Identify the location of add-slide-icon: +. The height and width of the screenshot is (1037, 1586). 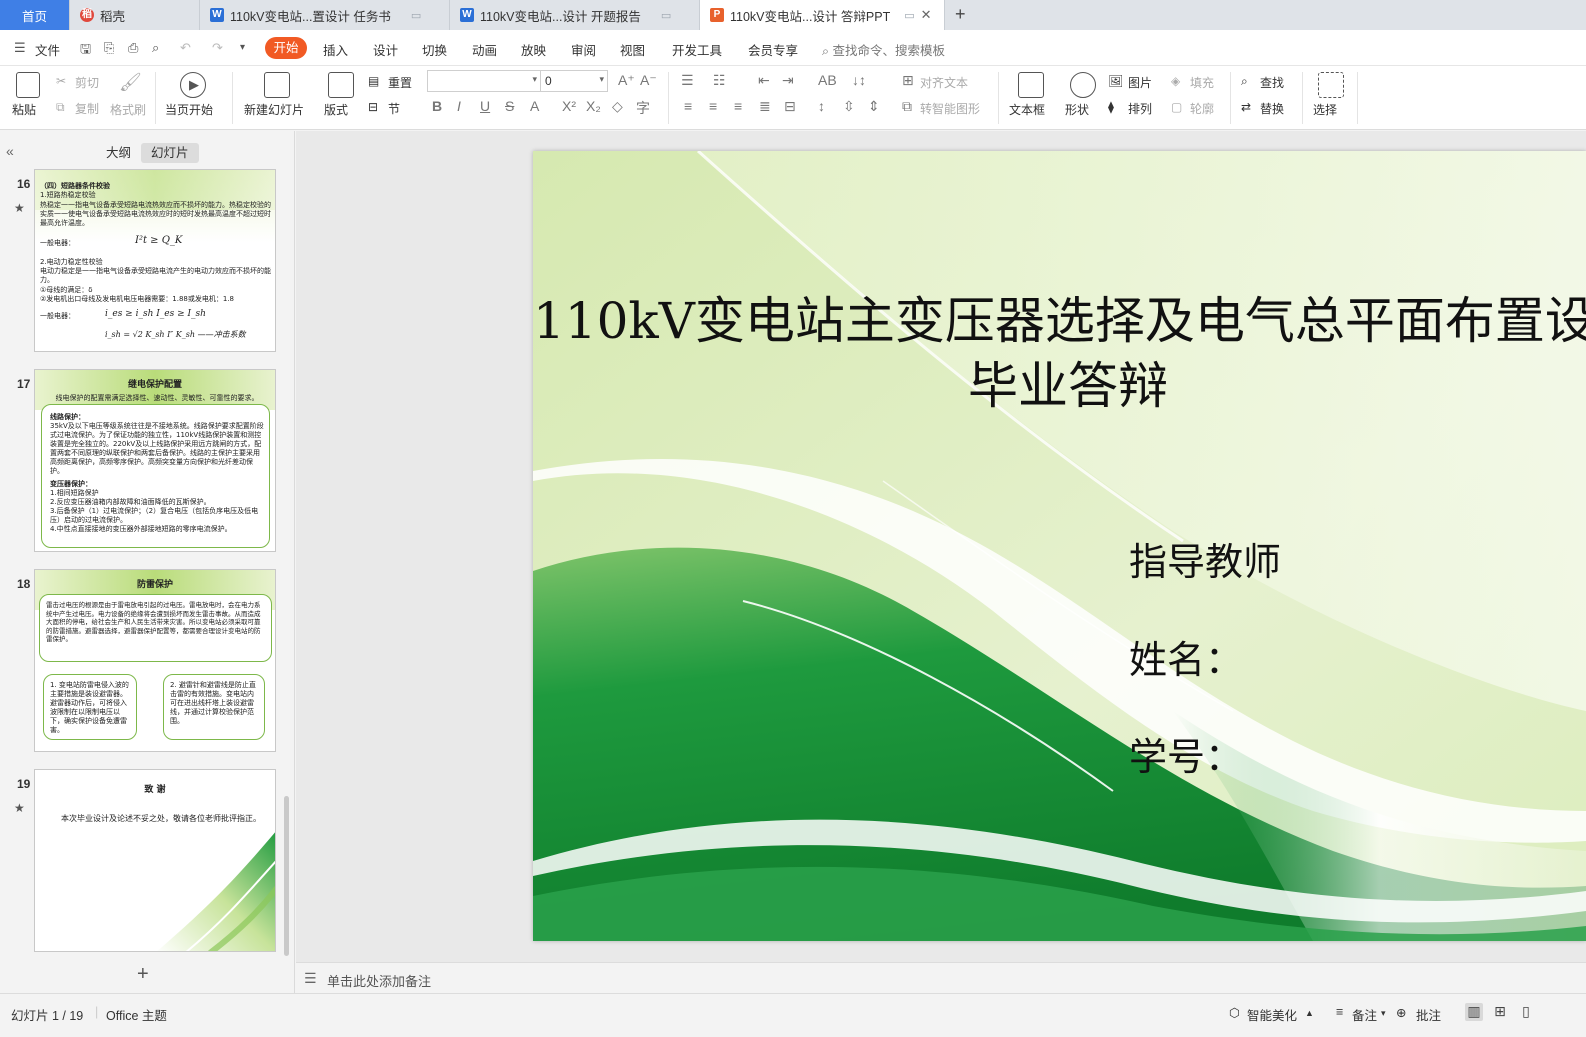
(143, 974).